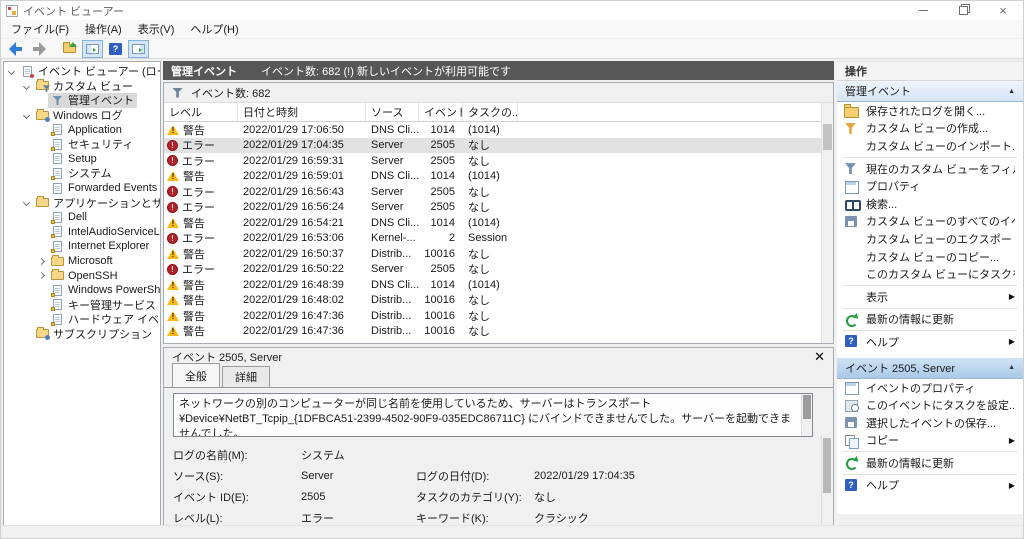  What do you see at coordinates (498, 254) in the screenshot?
I see `event-row-8: 警告 2022/01/29 16:50:37 Distrib... 10016 なし` at bounding box center [498, 254].